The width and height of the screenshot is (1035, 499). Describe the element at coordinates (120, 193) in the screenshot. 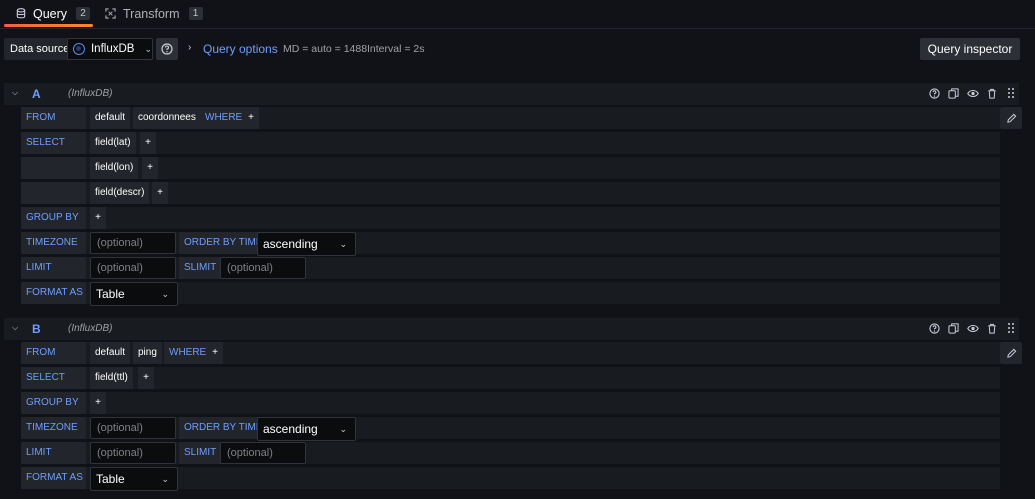

I see `select-field-segment: field(descr)` at that location.